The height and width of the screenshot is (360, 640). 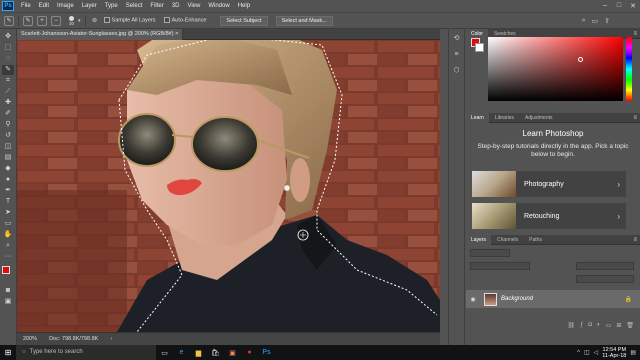 What do you see at coordinates (605, 279) in the screenshot?
I see `fill-field` at bounding box center [605, 279].